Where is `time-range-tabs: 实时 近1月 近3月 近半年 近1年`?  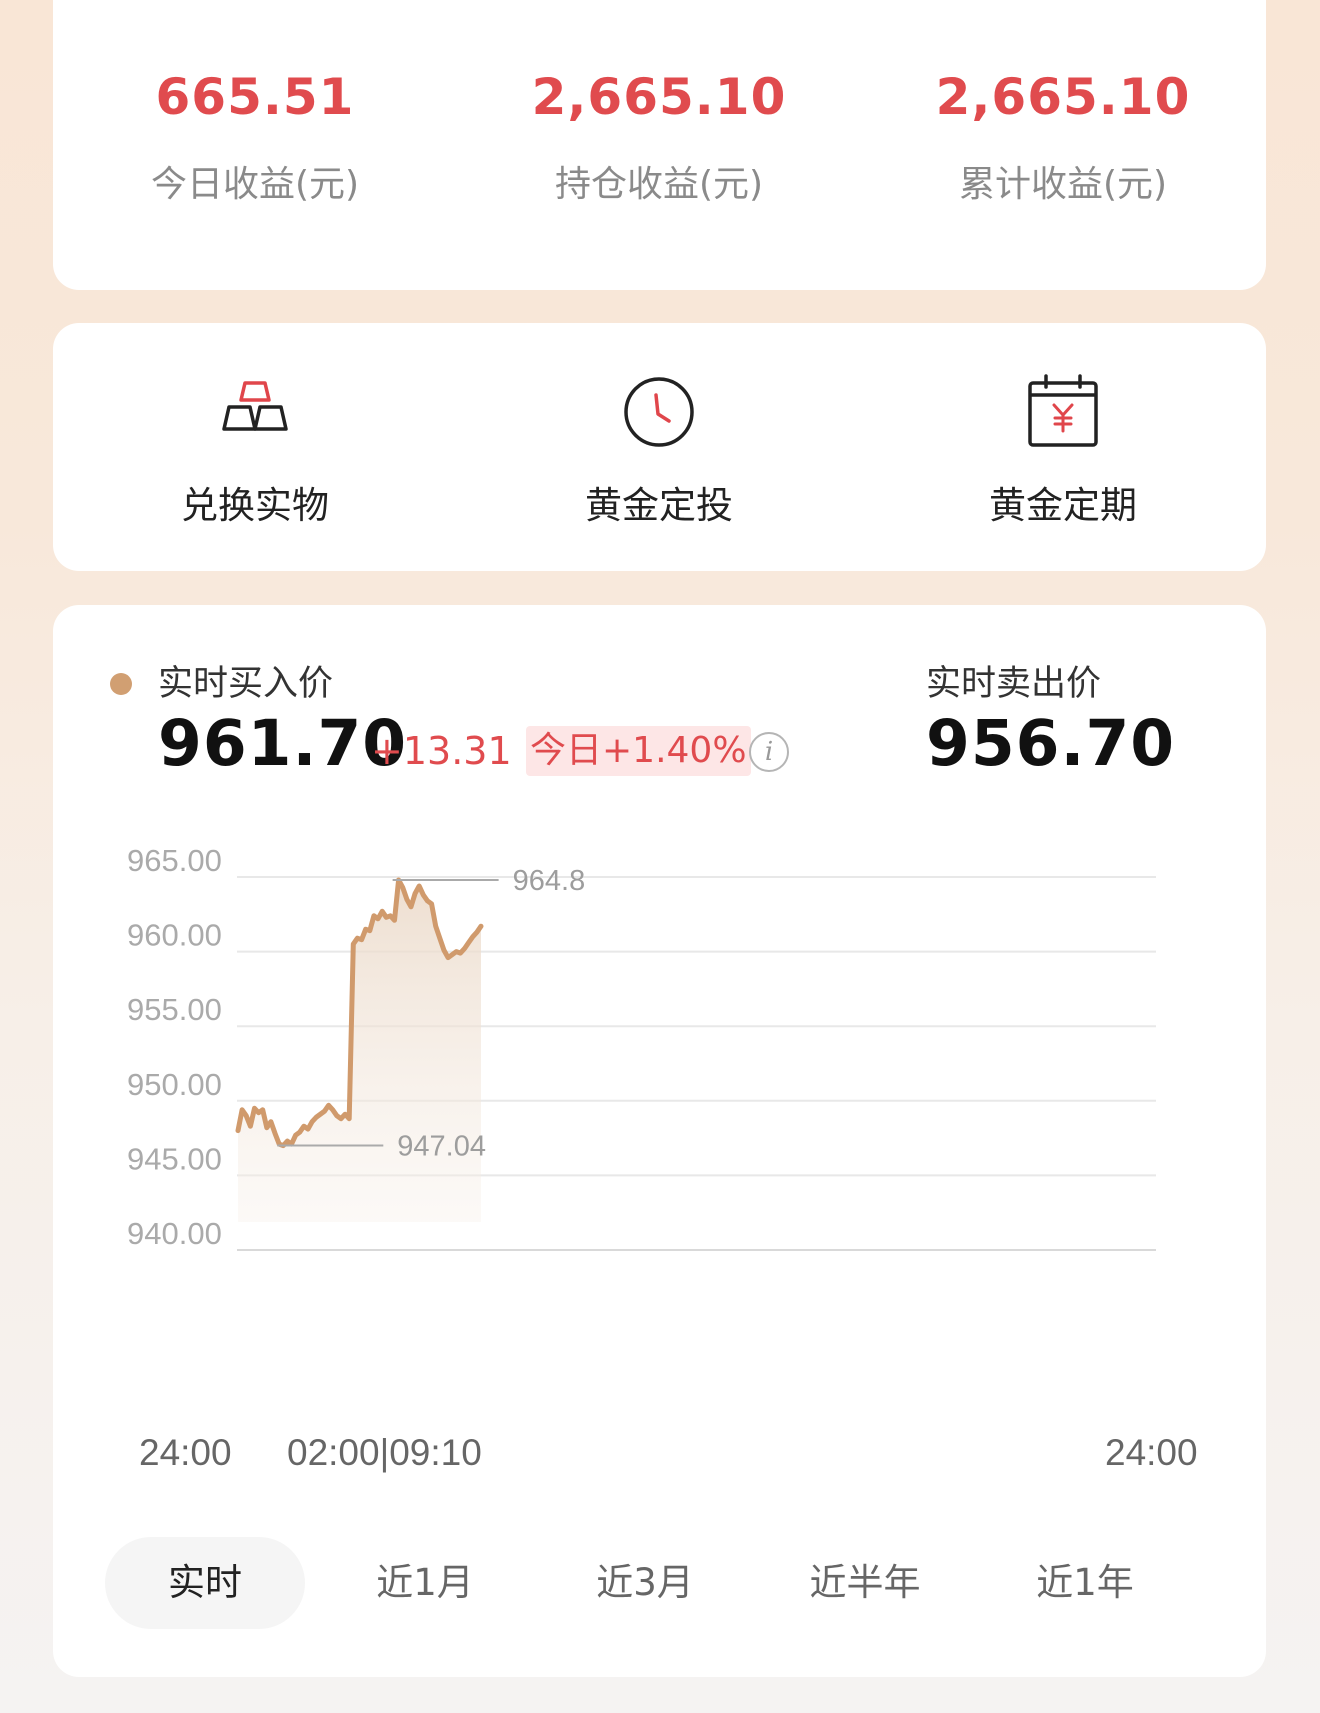
time-range-tabs: 实时 近1月 近3月 近半年 近1年 is located at coordinates (660, 1583).